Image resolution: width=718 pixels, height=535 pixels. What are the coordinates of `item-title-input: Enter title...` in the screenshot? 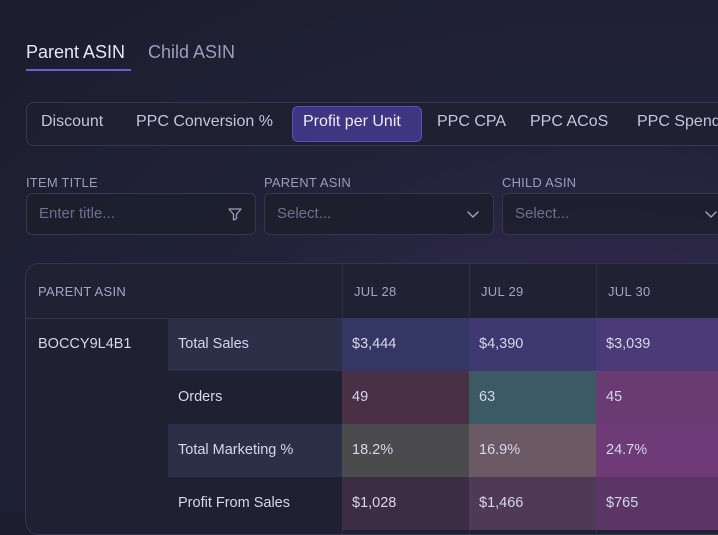 It's located at (141, 214).